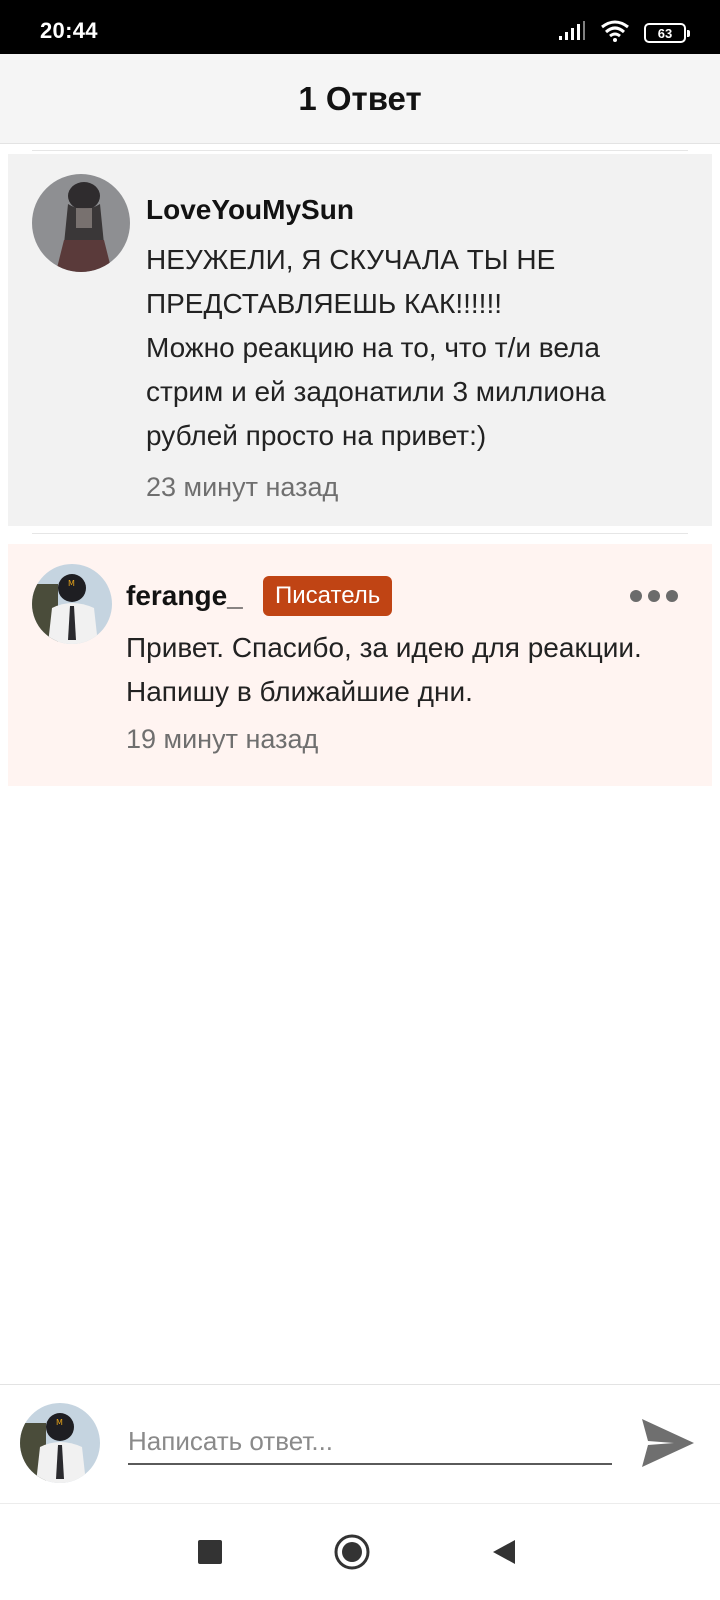 The width and height of the screenshot is (720, 1600). I want to click on battery-level: 63, so click(665, 33).